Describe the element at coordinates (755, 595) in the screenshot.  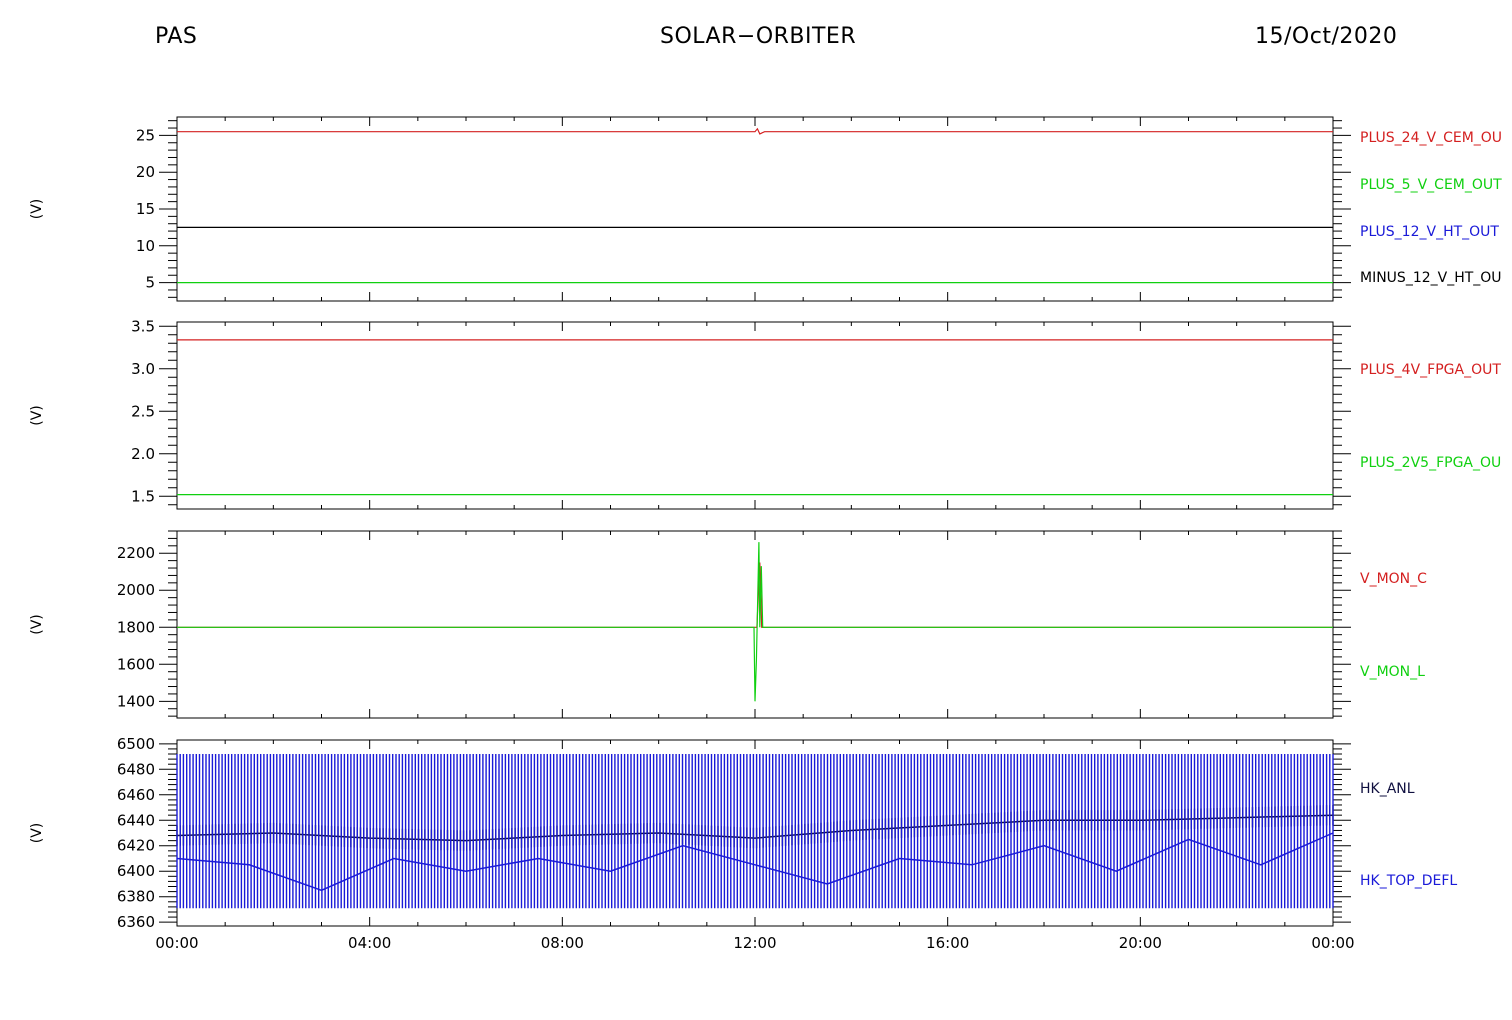
I see `series-v-mon-c` at that location.